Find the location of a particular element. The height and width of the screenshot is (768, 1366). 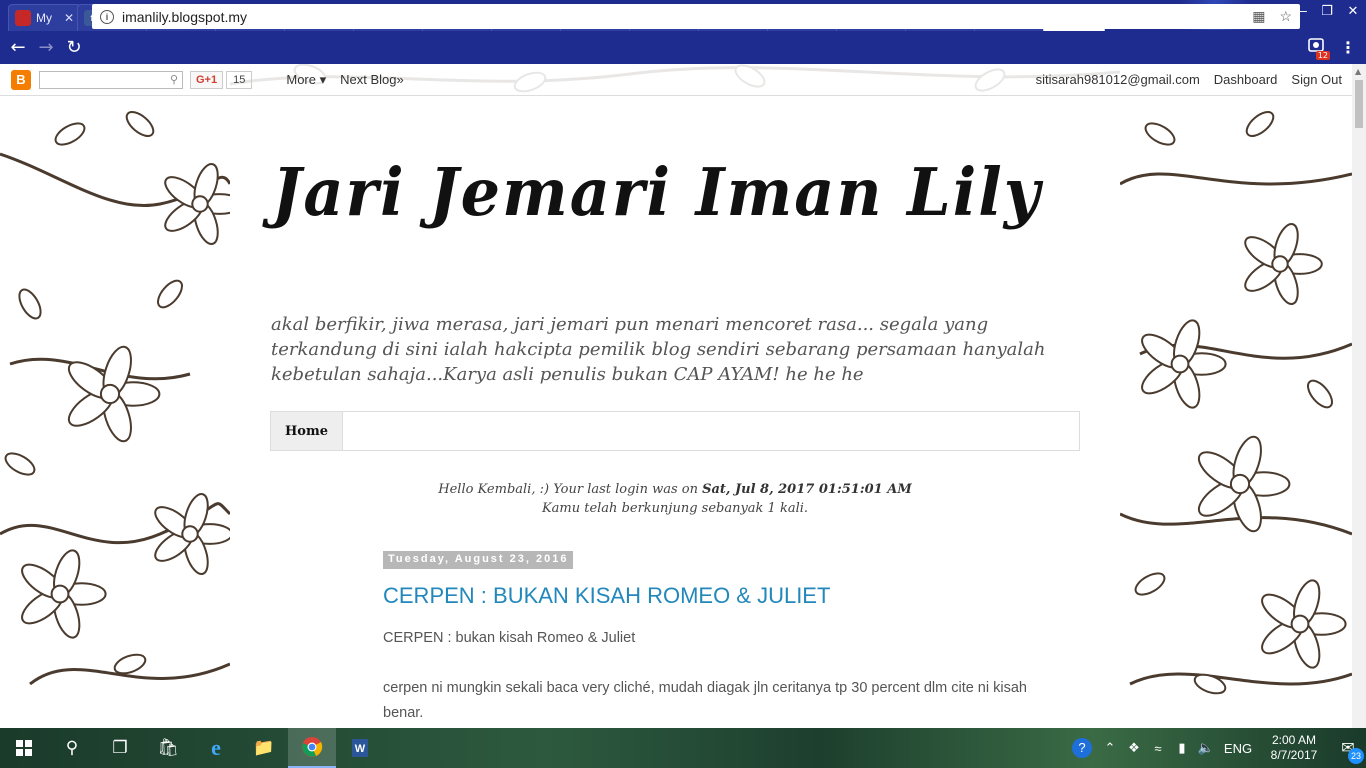

wifi-icon: ≈ is located at coordinates (1158, 748).